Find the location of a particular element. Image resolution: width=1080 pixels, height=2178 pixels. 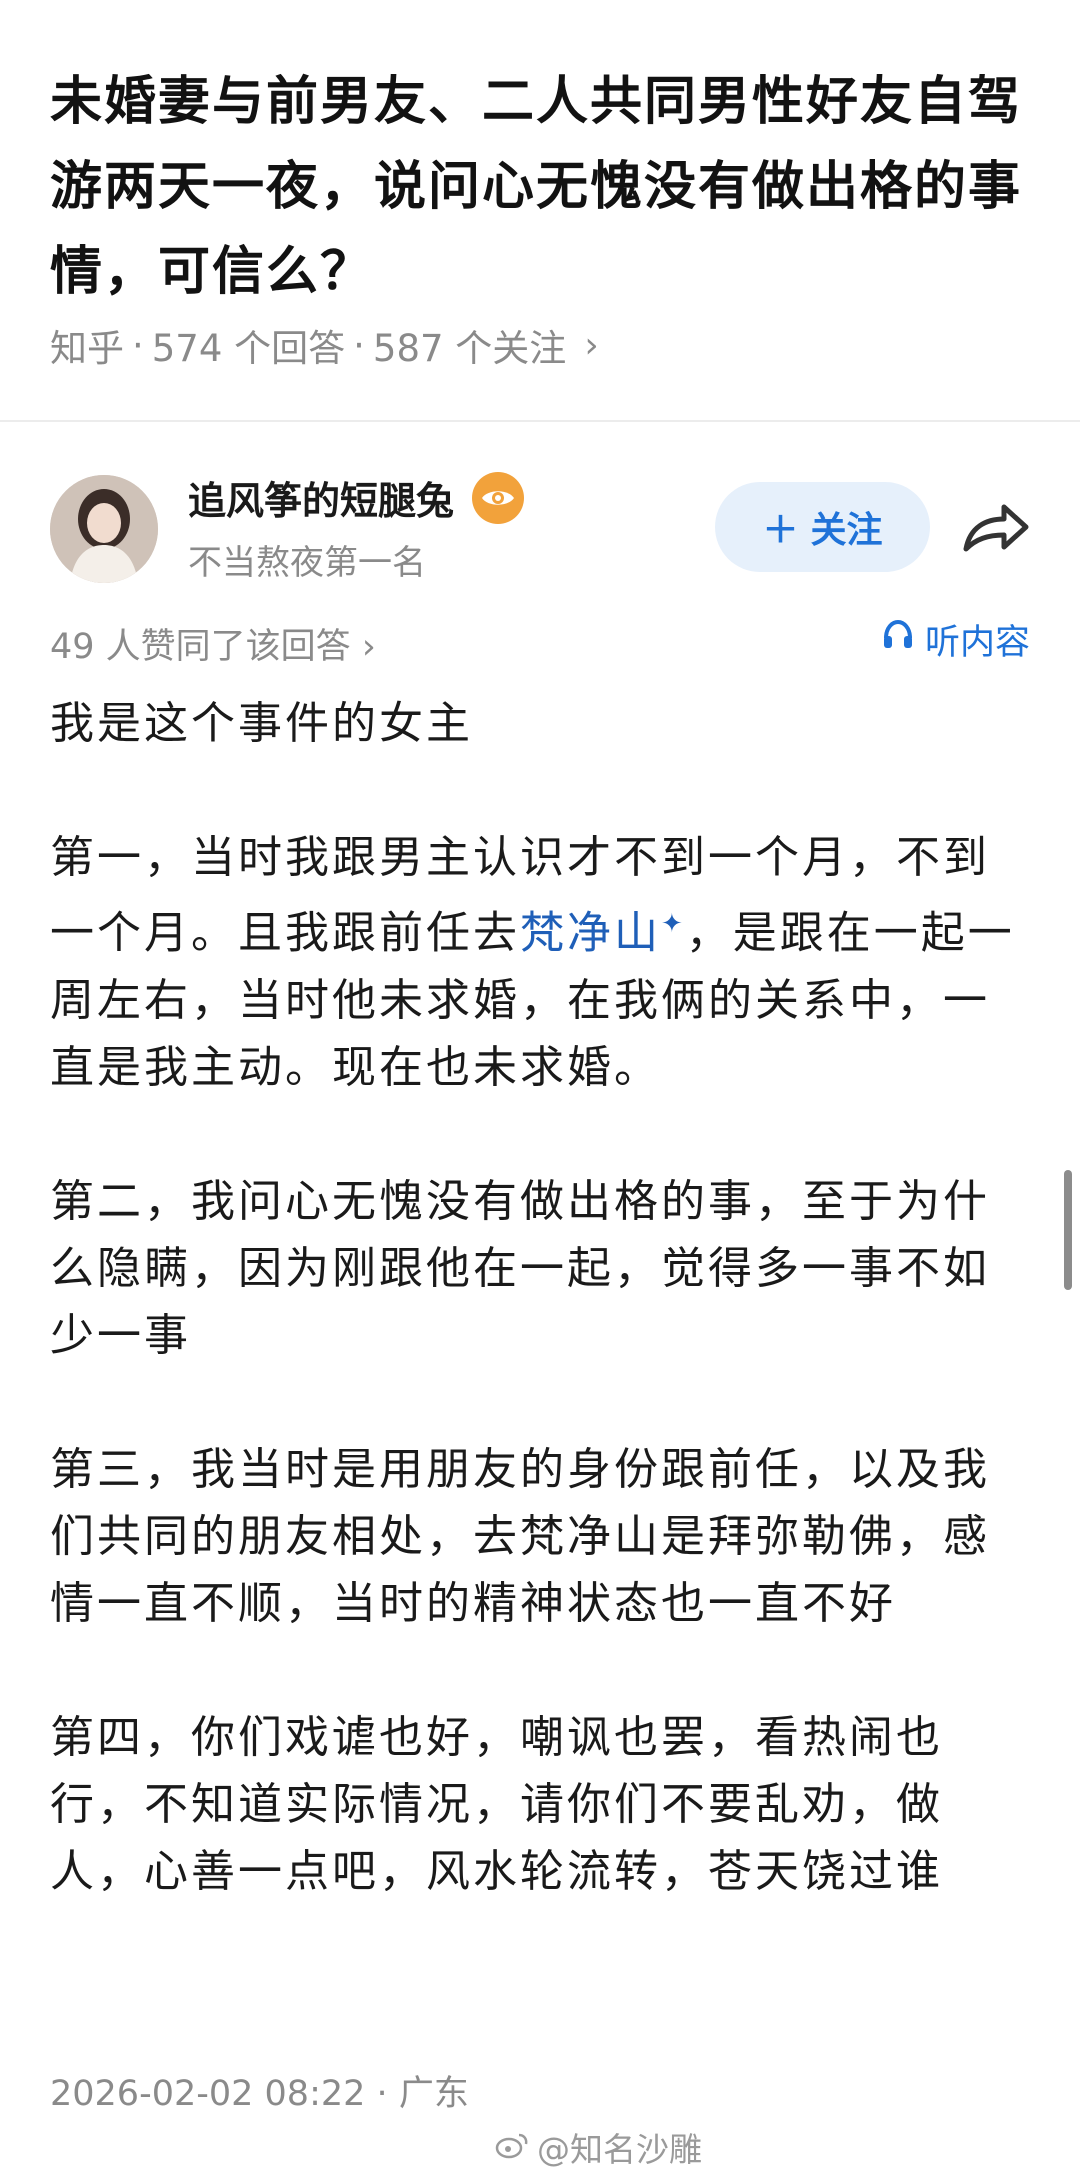

answer-count: 574 个回答 is located at coordinates (248, 348).